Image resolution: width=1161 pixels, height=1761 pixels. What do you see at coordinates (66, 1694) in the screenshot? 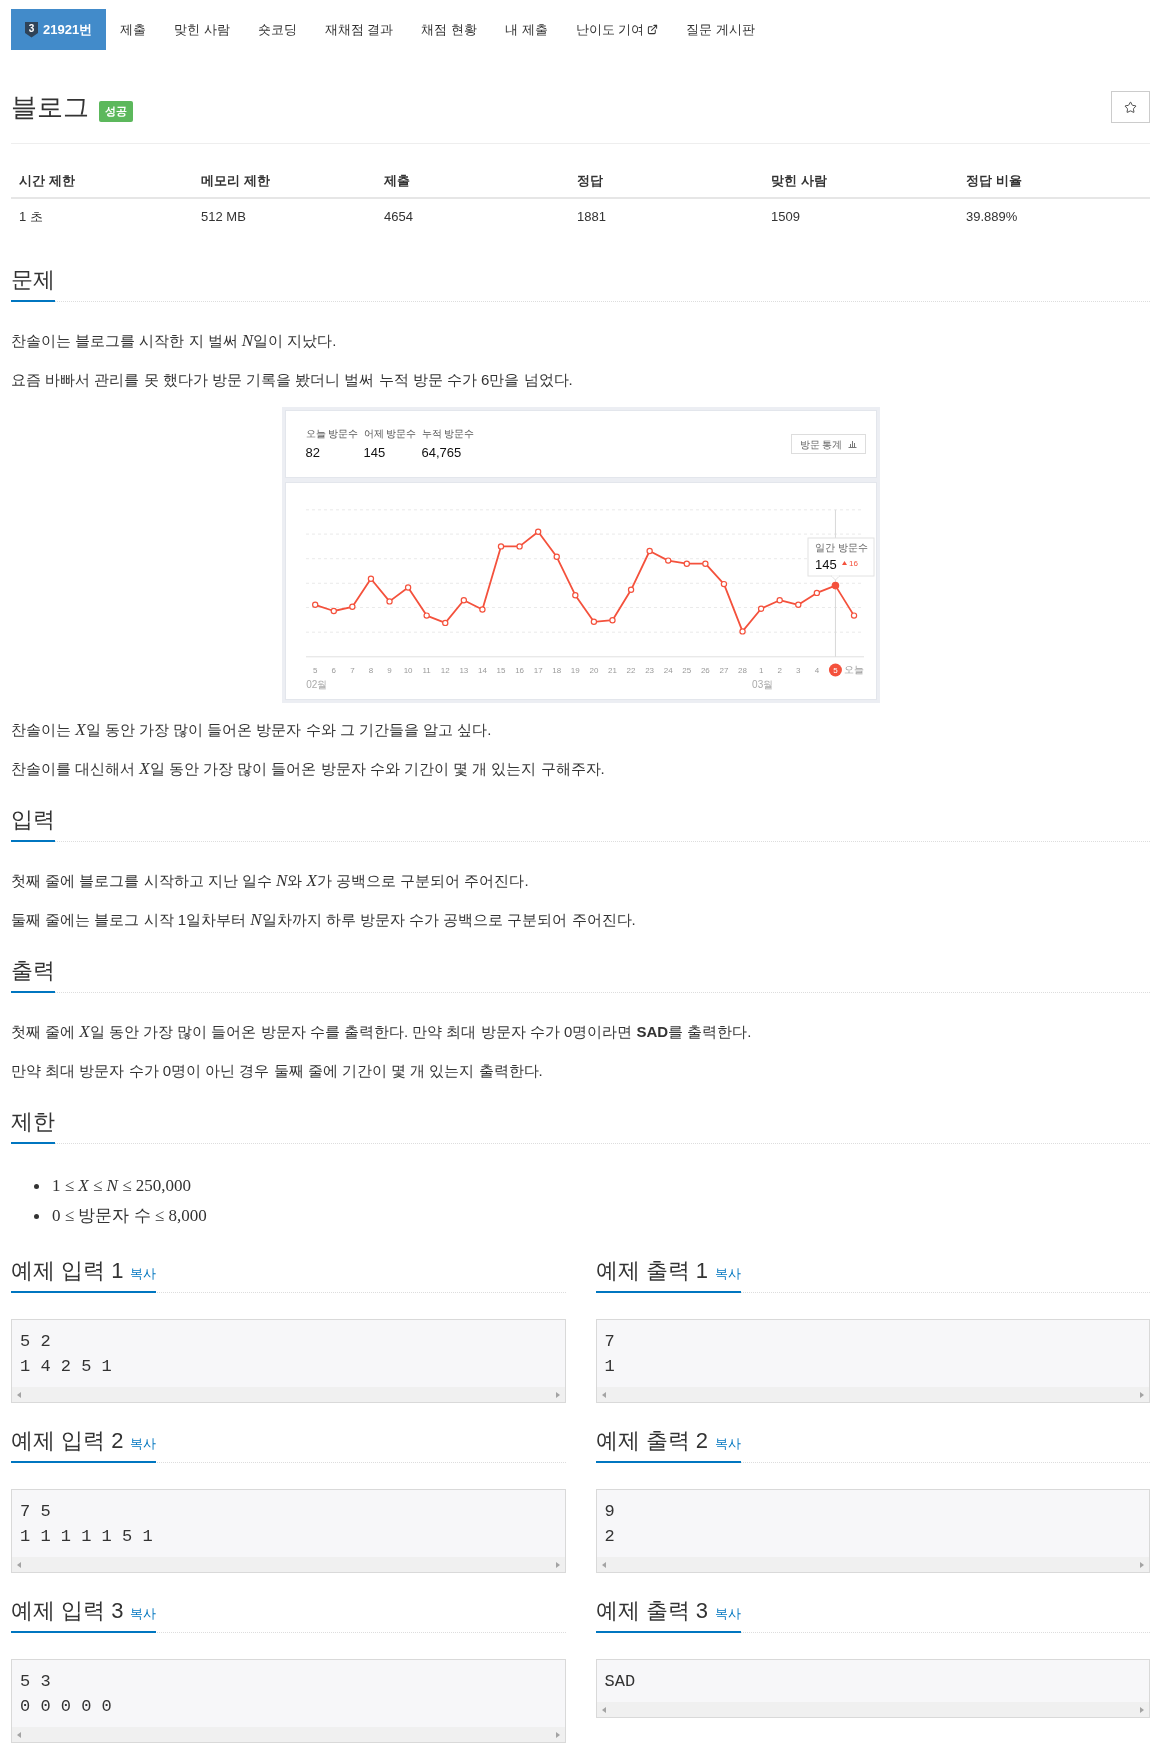
I see `sample-text: 5 3 0 0 0 0 0` at bounding box center [66, 1694].